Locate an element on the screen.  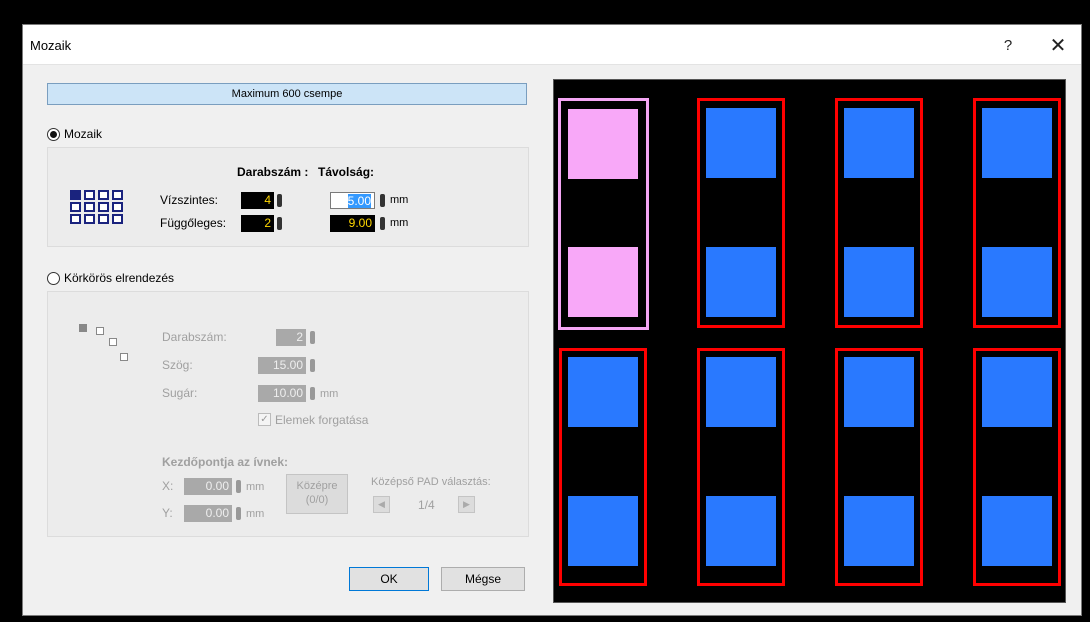
radio-unselected-icon is located at coordinates (53, 278).